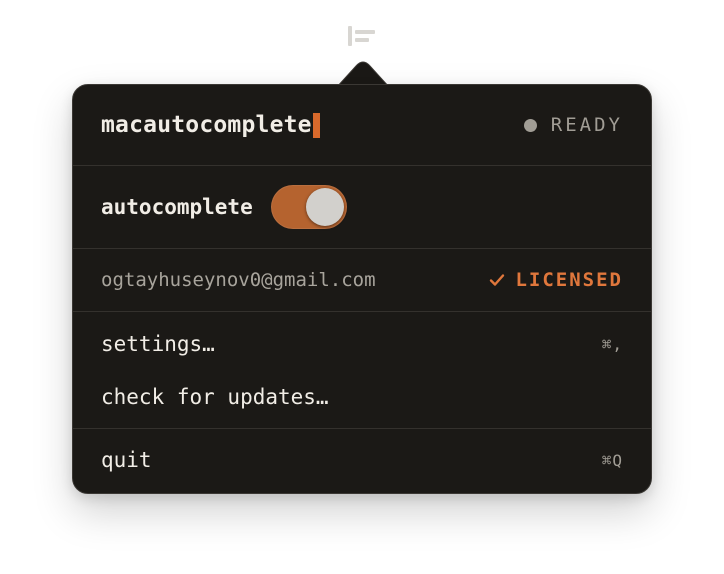 Image resolution: width=724 pixels, height=574 pixels. What do you see at coordinates (362, 125) in the screenshot?
I see `menu-header: macautocomplete READY` at bounding box center [362, 125].